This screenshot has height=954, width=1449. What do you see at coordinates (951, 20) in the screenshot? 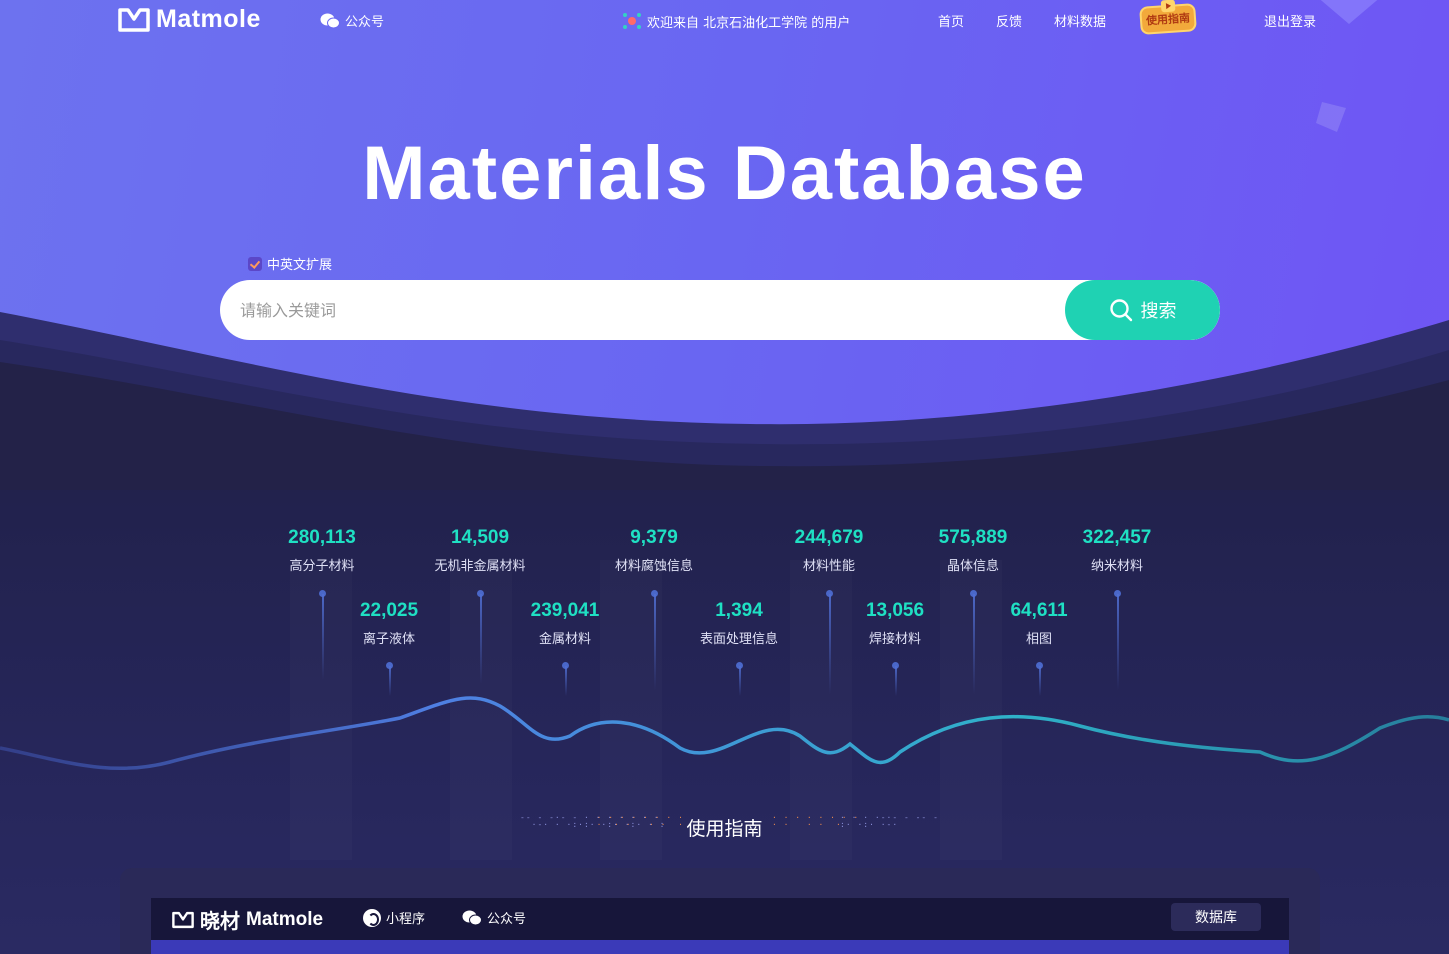
I see `nav-home: 首页` at bounding box center [951, 20].